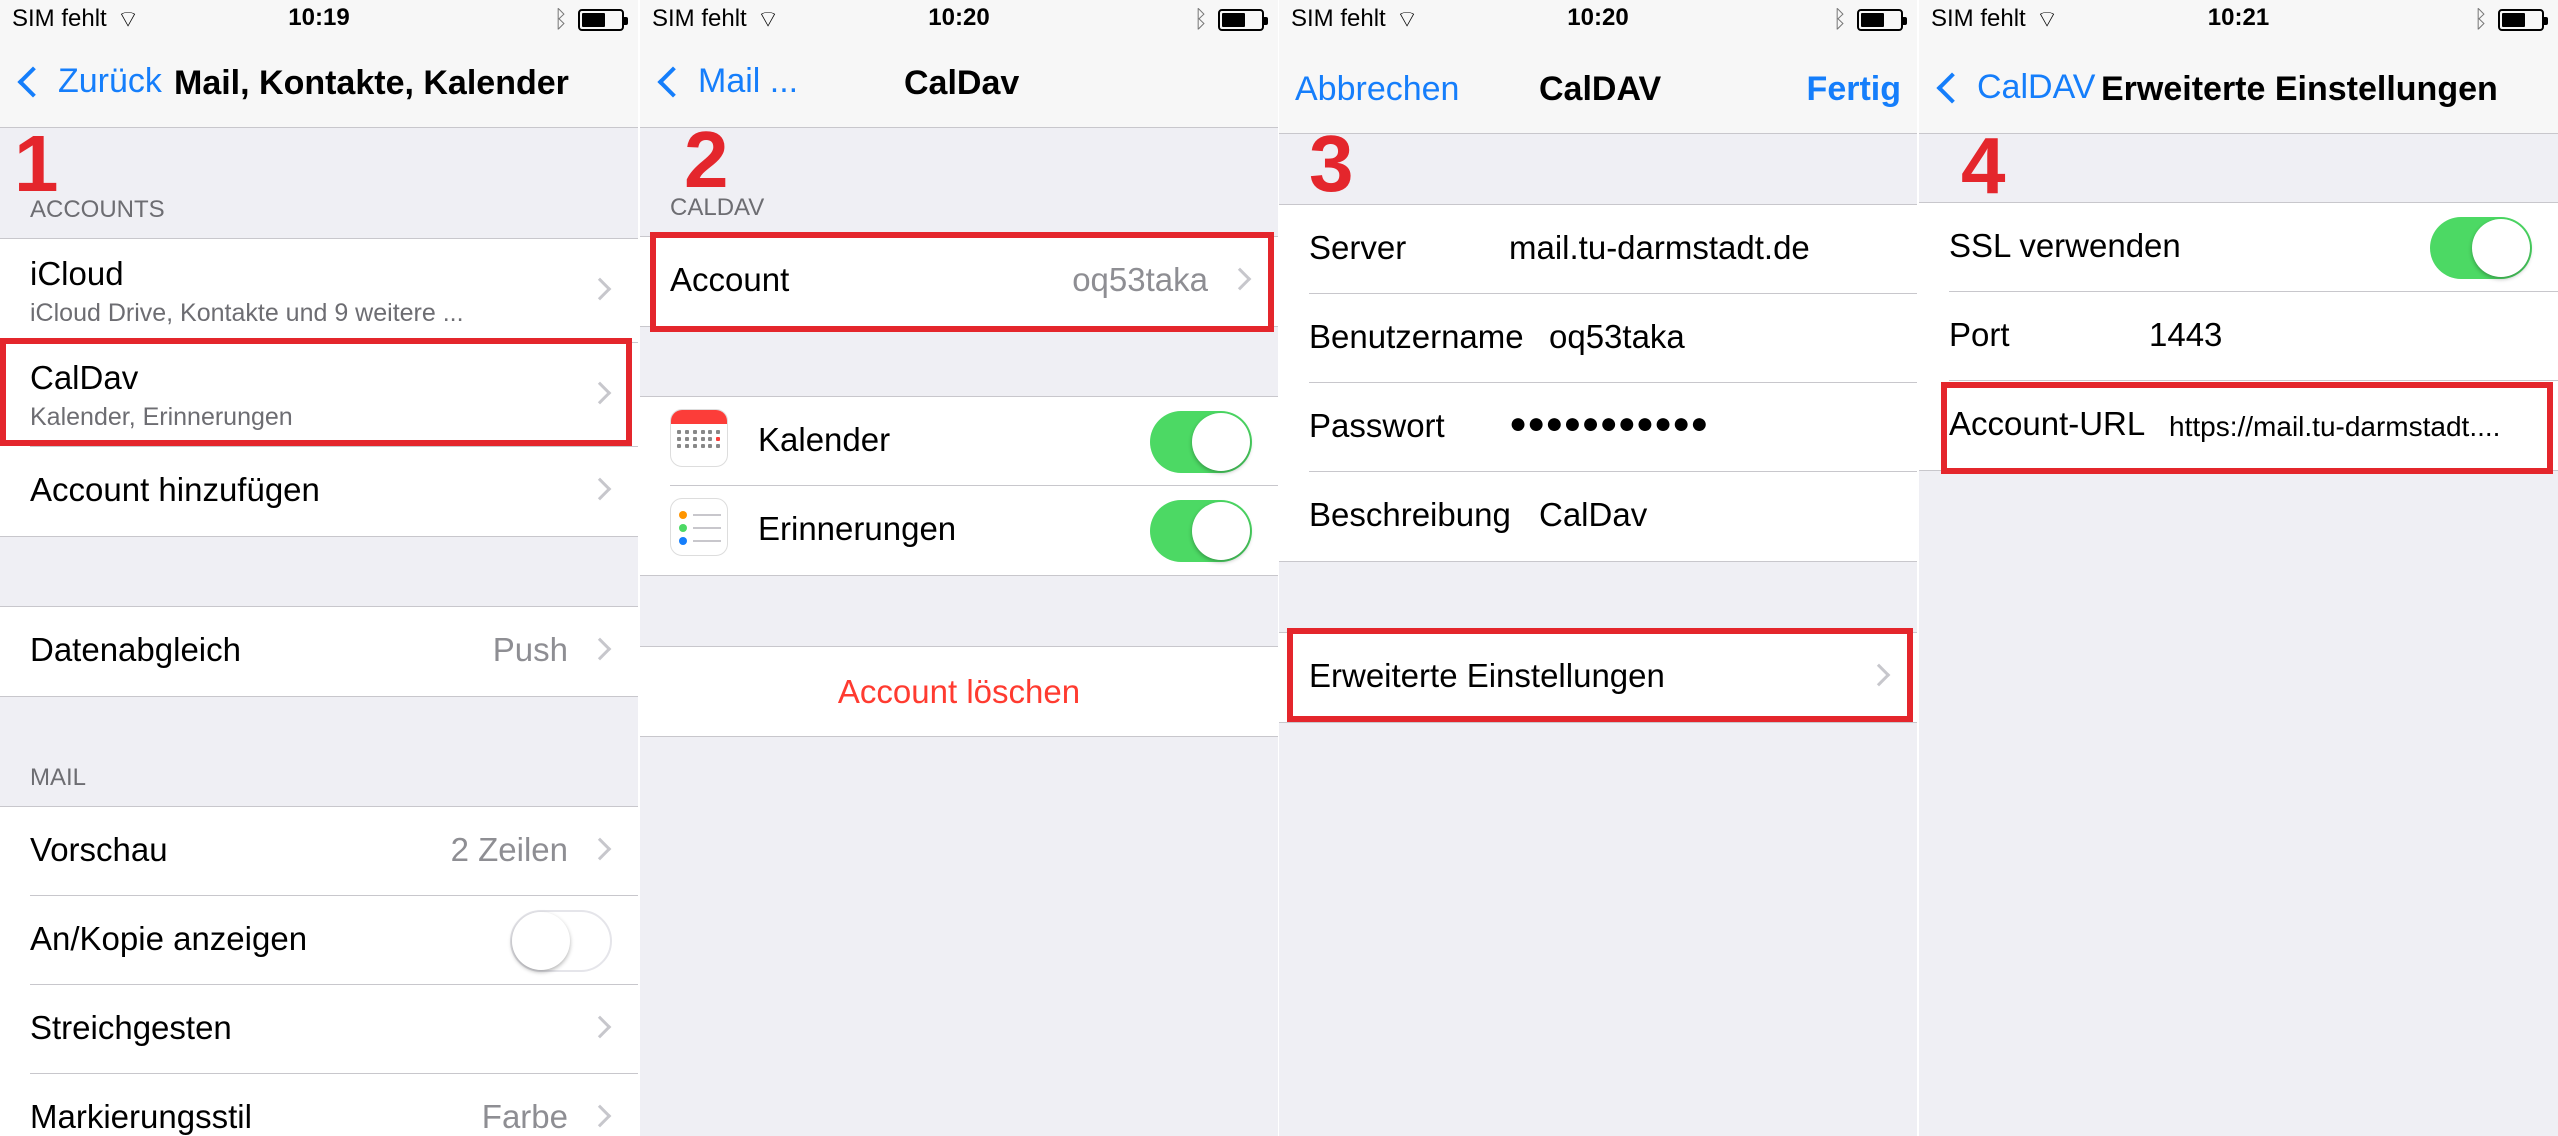 The width and height of the screenshot is (2558, 1136). What do you see at coordinates (110, 81) in the screenshot?
I see `back-label: Zurück` at bounding box center [110, 81].